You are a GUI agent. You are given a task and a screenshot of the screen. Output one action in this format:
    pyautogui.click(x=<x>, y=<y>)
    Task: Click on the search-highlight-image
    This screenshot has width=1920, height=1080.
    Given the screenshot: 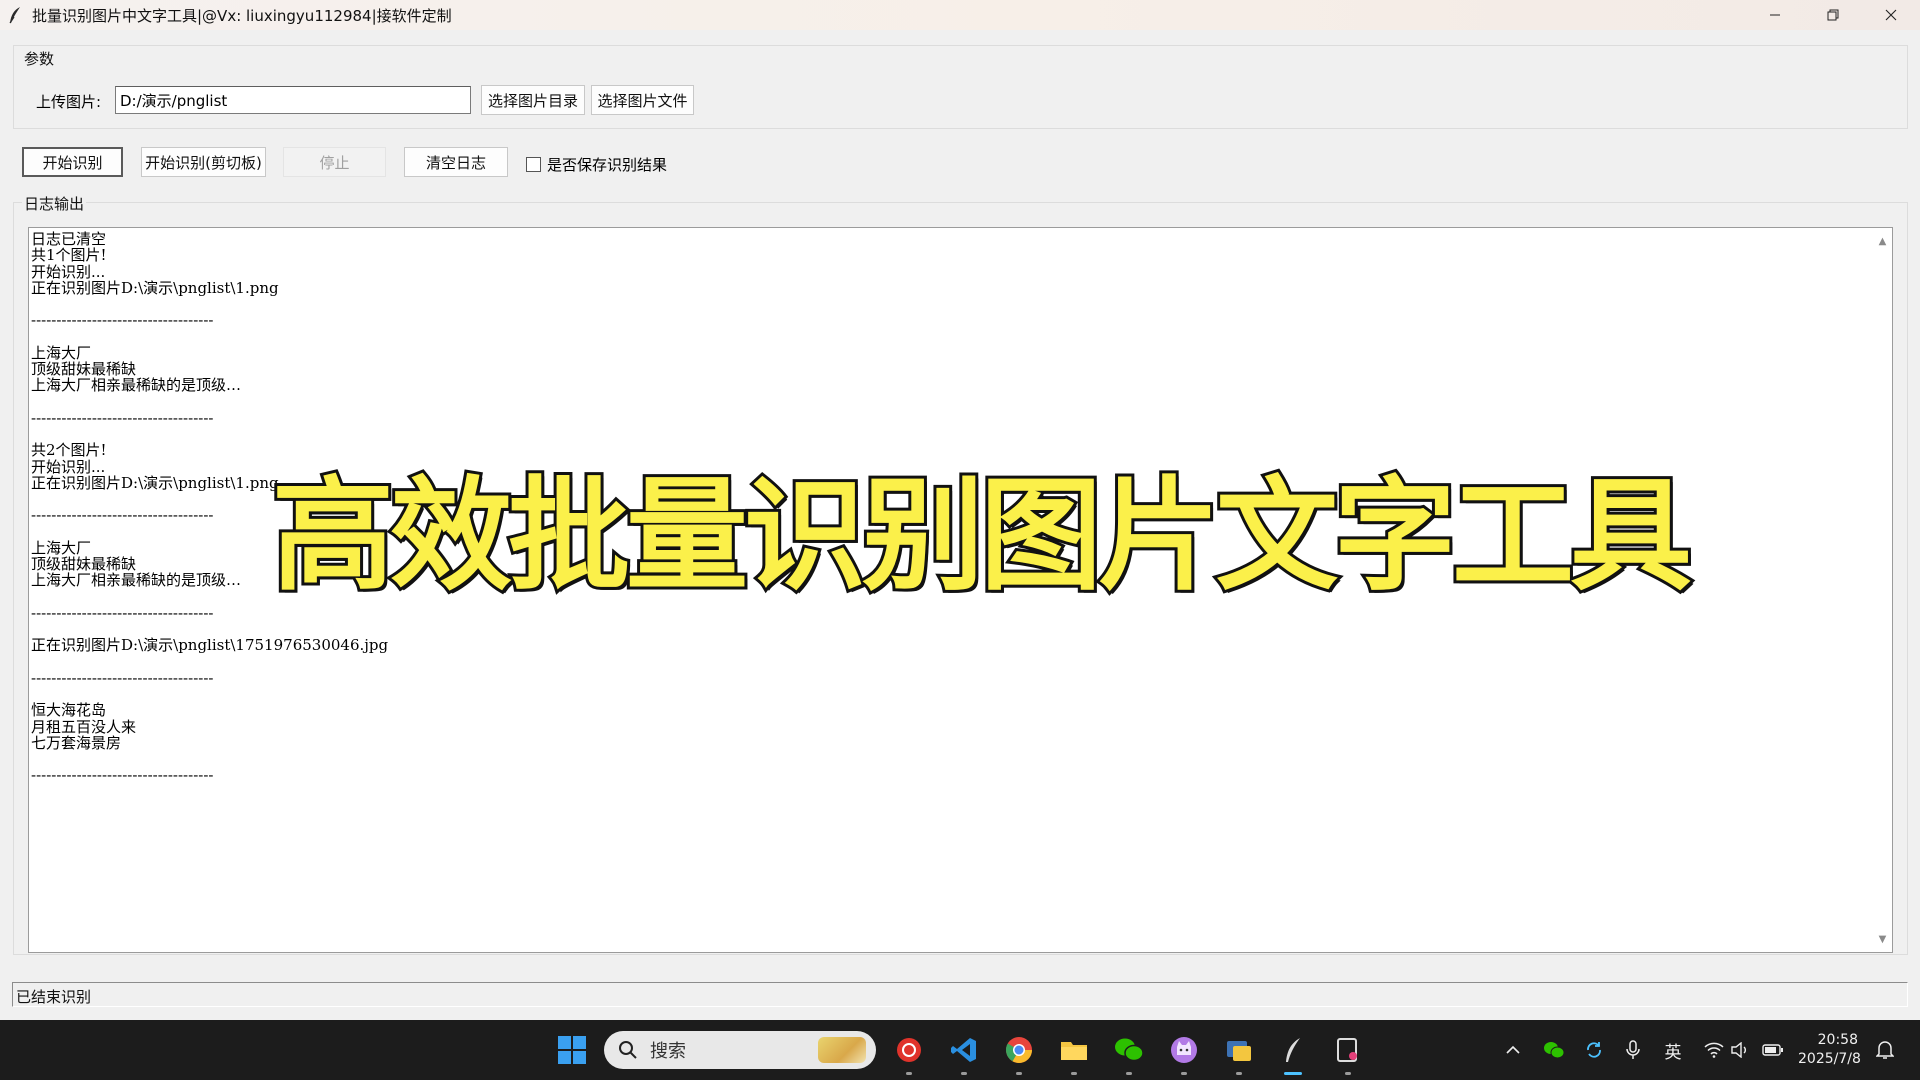 What is the action you would take?
    pyautogui.click(x=842, y=1050)
    